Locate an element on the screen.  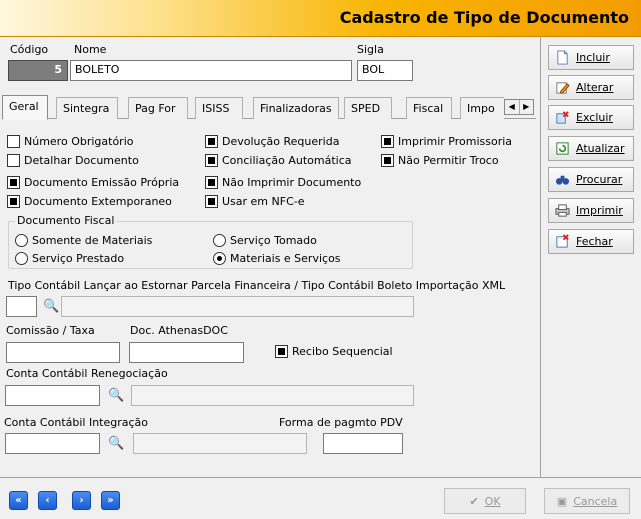
radio-somente-materiais: Somente de Materiais is located at coordinates (83, 240).